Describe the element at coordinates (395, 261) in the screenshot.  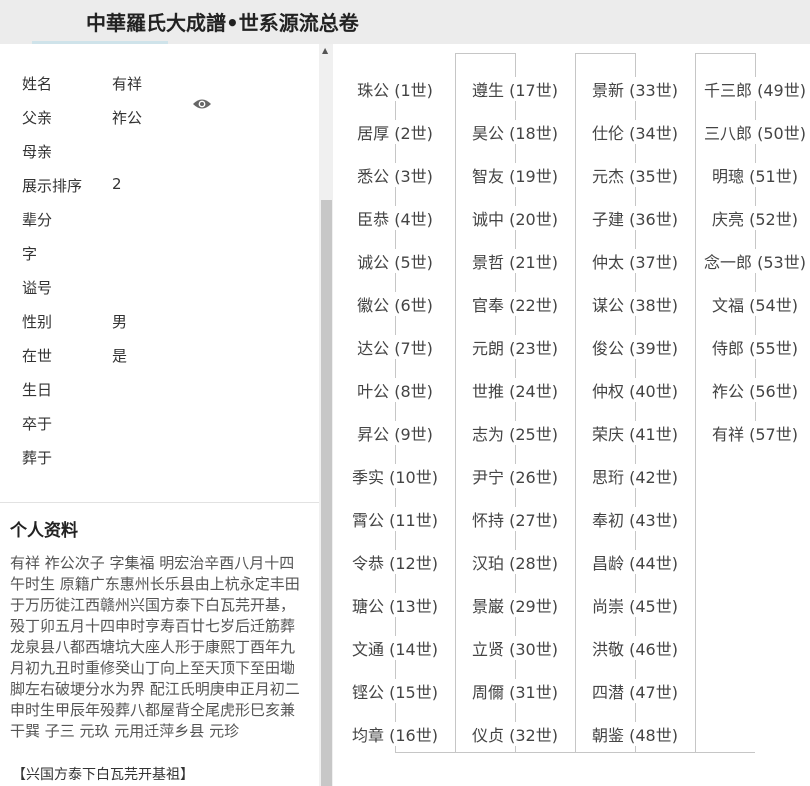
I see `lineage-item: 诚公 (5世)` at that location.